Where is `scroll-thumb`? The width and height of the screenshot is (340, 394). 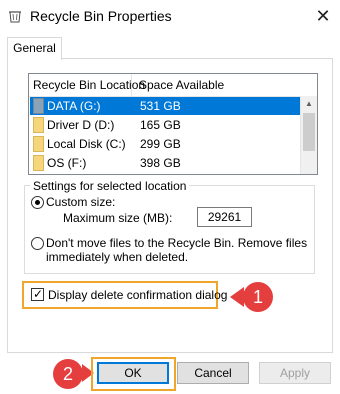
scroll-thumb is located at coordinates (309, 132).